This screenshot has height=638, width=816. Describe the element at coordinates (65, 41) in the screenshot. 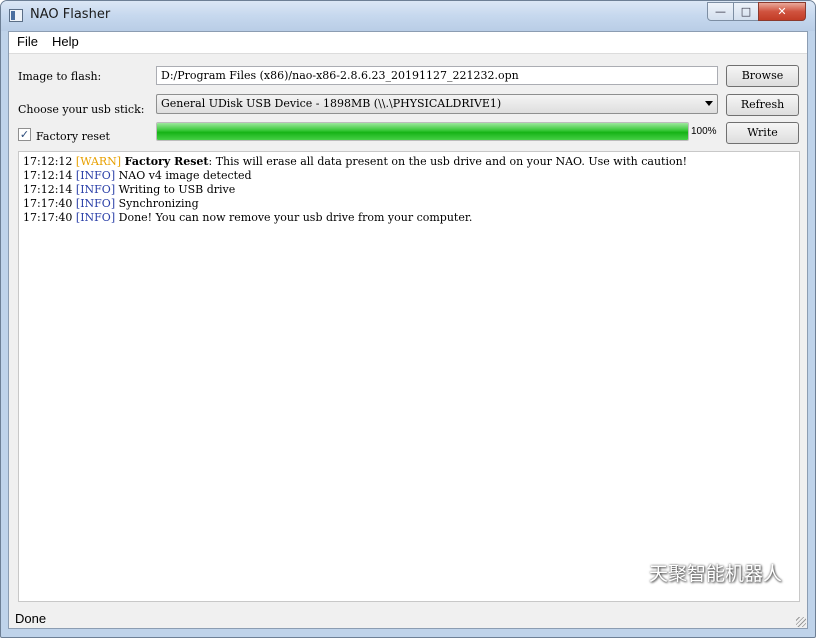

I see `menu-help: Help` at that location.